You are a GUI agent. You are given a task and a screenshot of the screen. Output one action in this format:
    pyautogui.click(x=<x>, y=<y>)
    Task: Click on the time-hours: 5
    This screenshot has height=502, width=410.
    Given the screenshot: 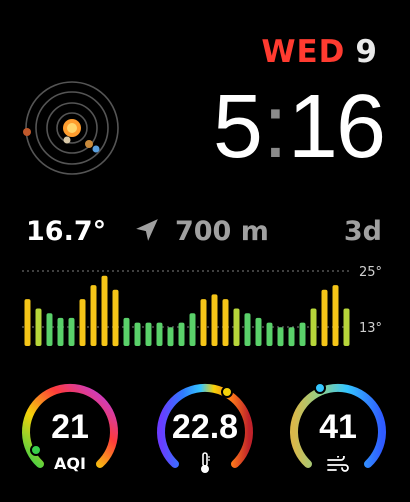 What is the action you would take?
    pyautogui.click(x=237, y=127)
    